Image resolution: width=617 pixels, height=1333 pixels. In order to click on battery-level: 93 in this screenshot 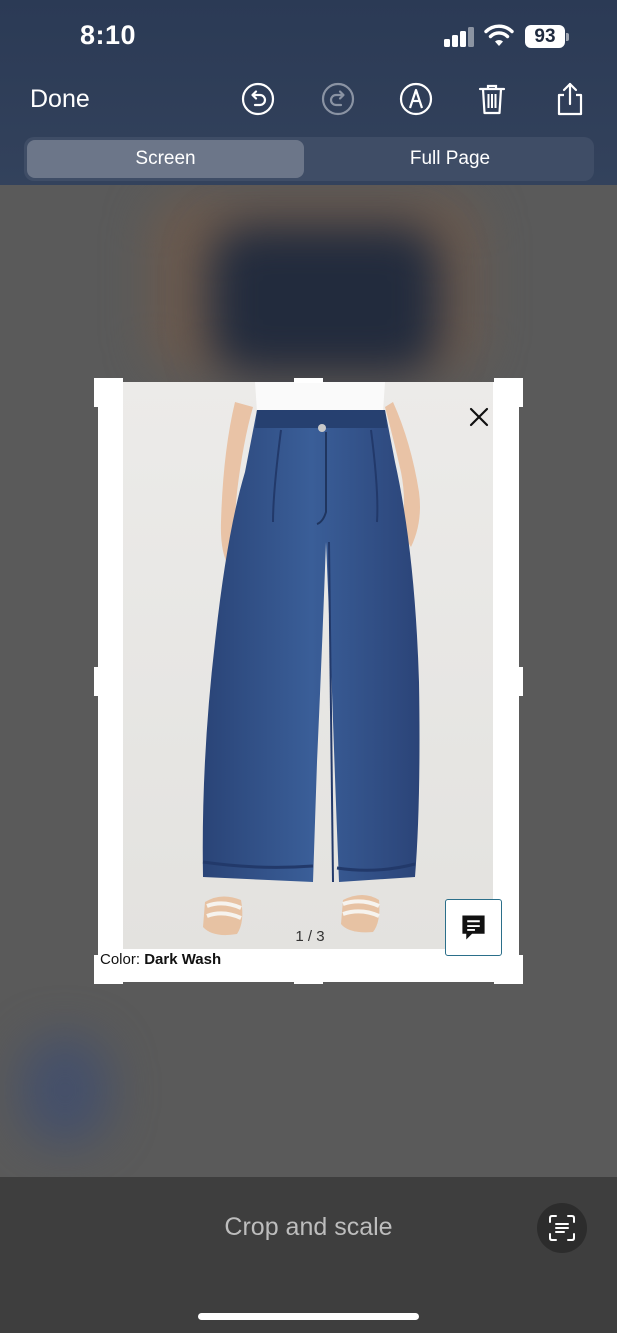, I will do `click(545, 36)`.